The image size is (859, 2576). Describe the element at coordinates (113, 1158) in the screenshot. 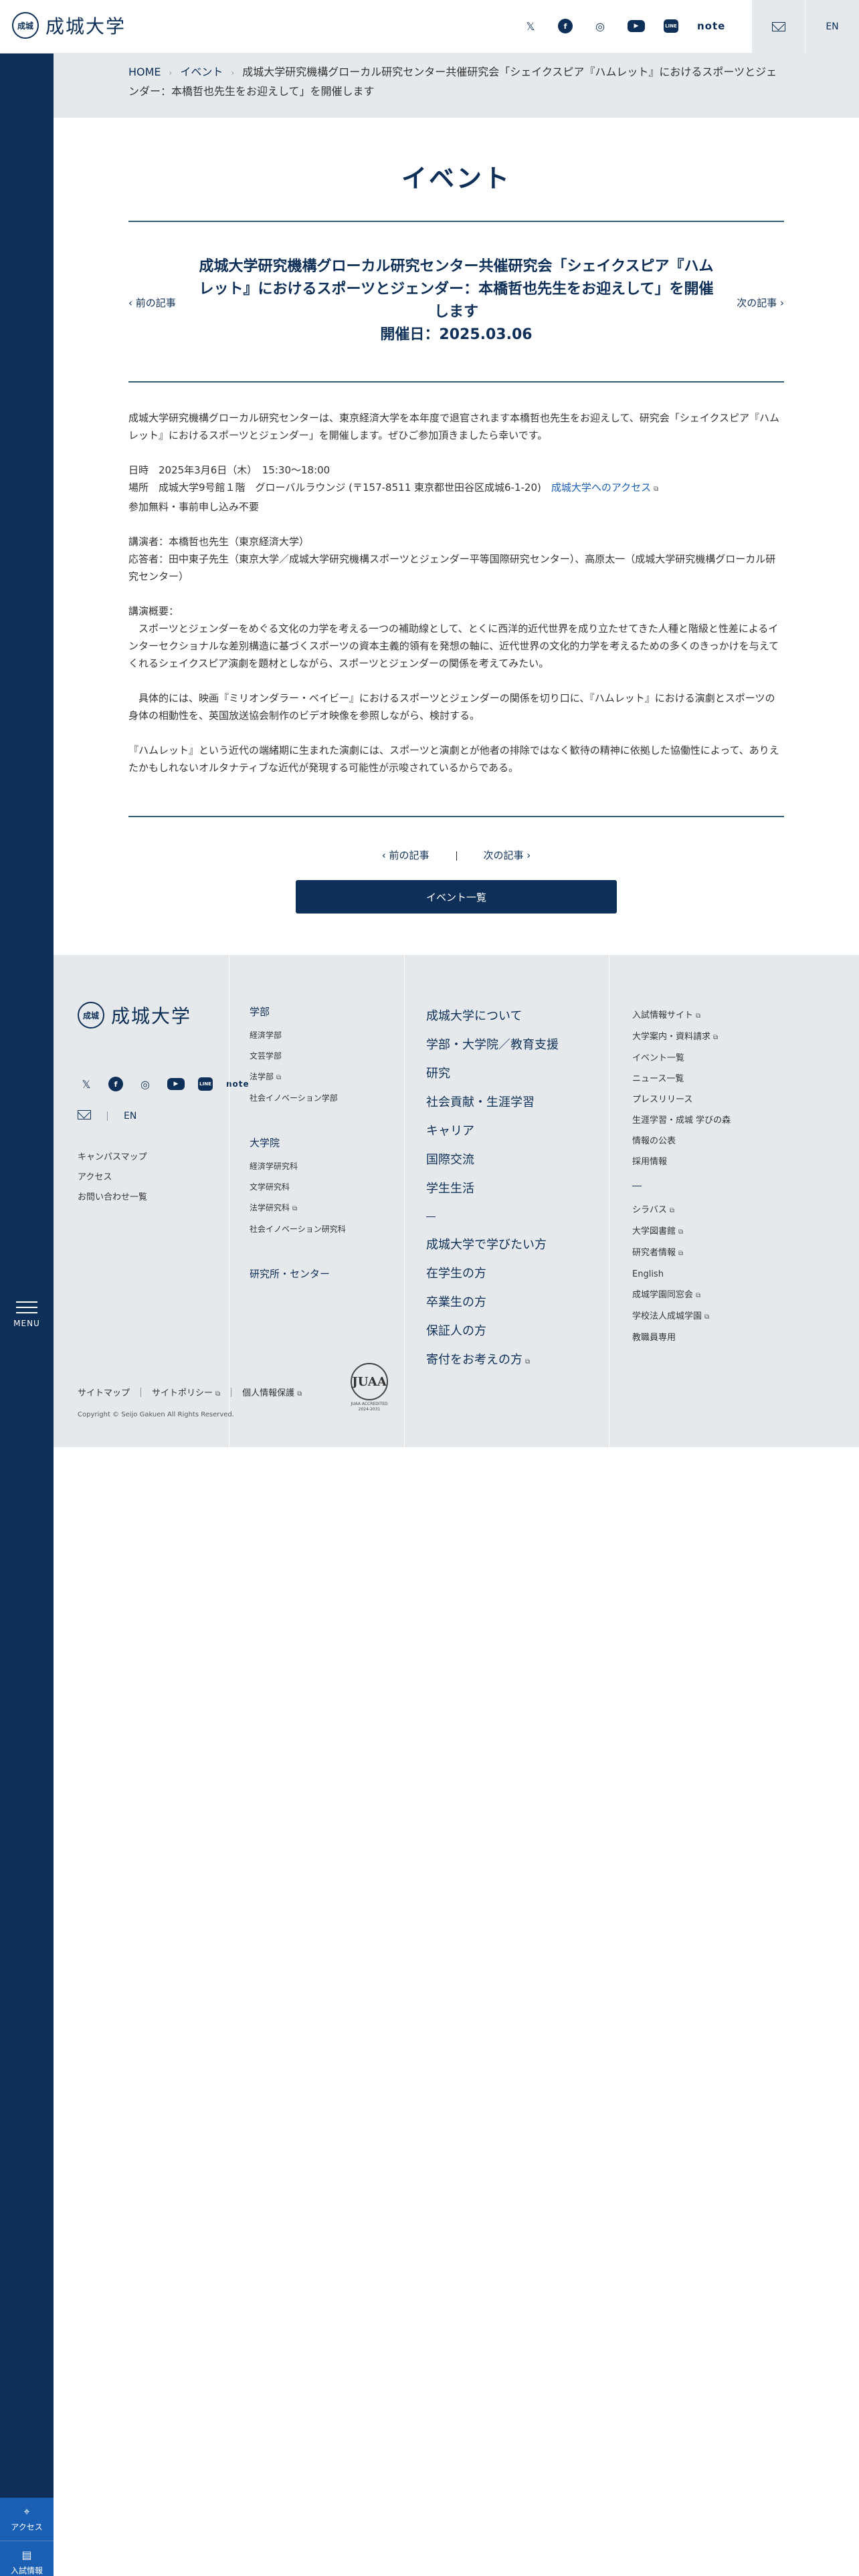

I see `campus-map-link: キャンパスマップ` at that location.